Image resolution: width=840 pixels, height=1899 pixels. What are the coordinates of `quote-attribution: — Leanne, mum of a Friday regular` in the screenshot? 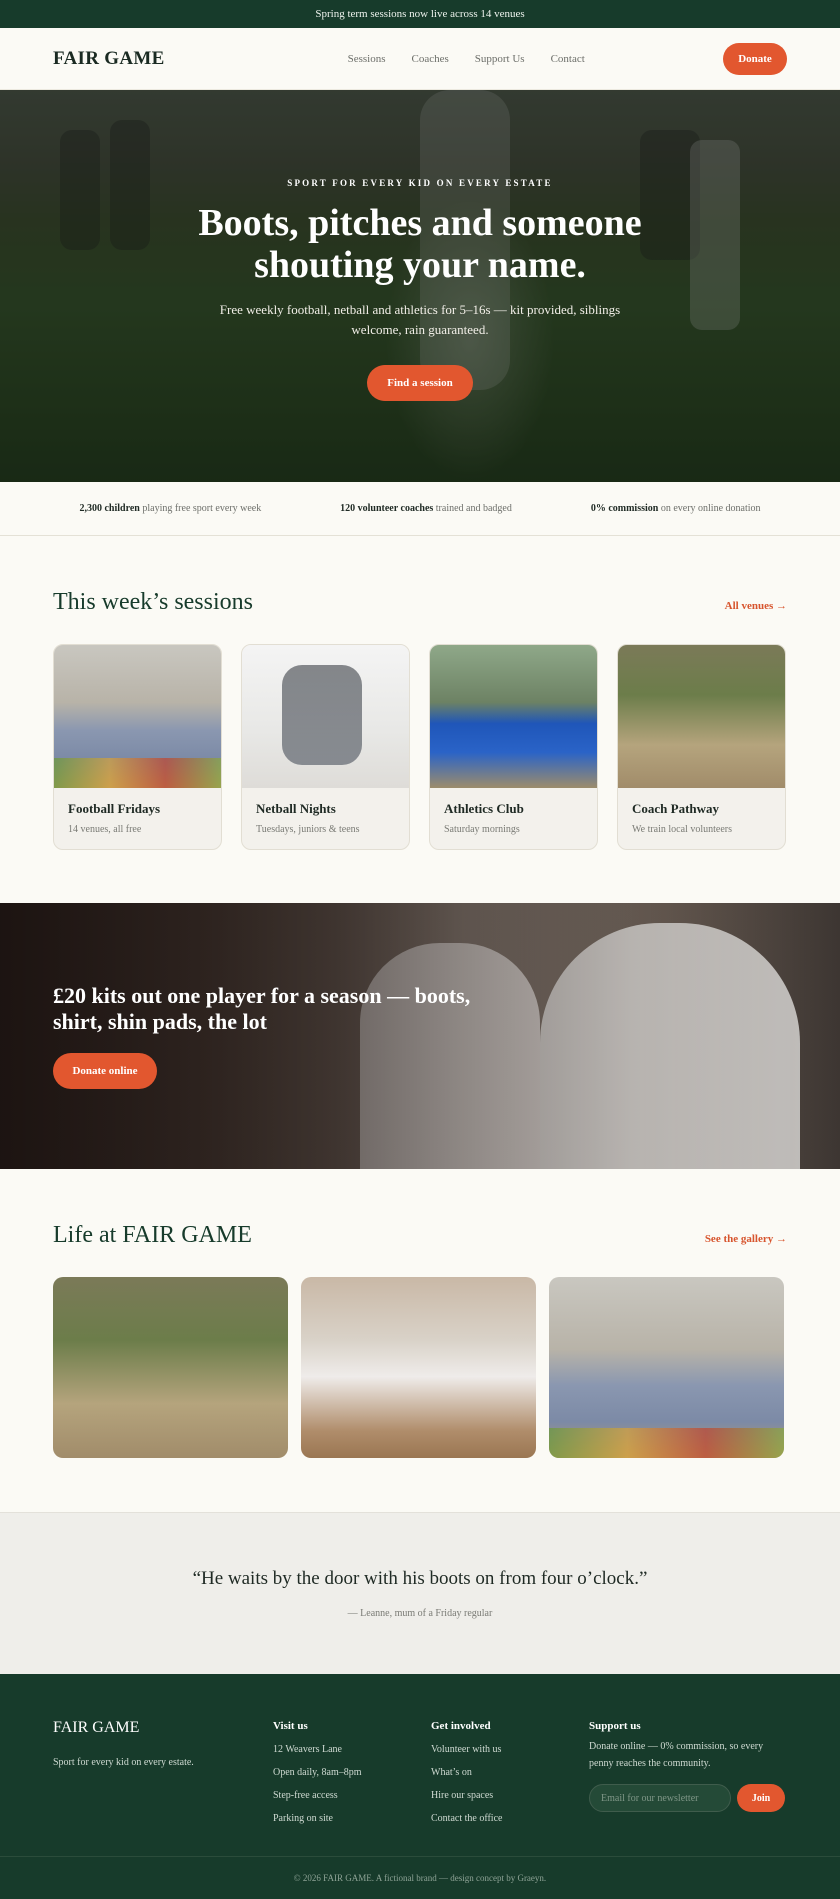 It's located at (420, 1613).